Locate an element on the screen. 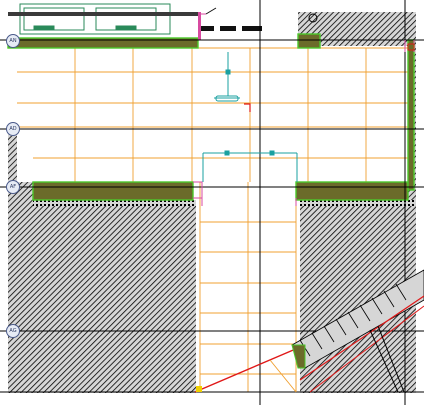  grid-bubble-icon: AG is located at coordinates (13, 331).